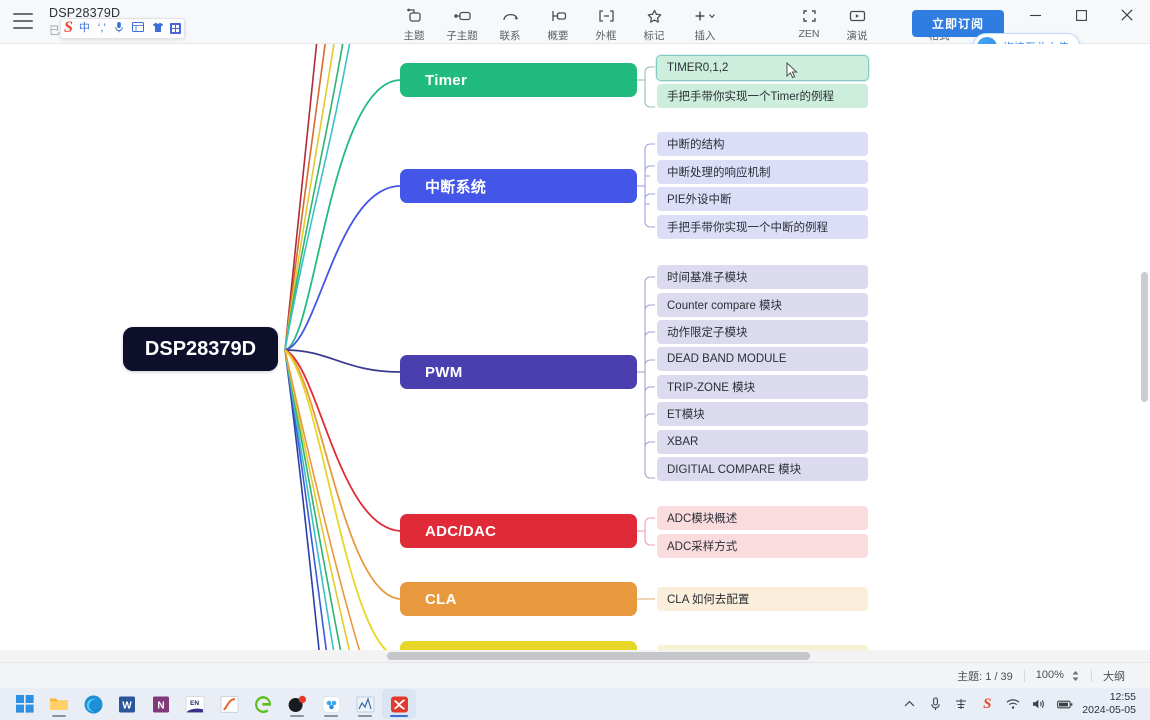  What do you see at coordinates (102, 28) in the screenshot?
I see `ime-punctuation-icon: ‘,’` at bounding box center [102, 28].